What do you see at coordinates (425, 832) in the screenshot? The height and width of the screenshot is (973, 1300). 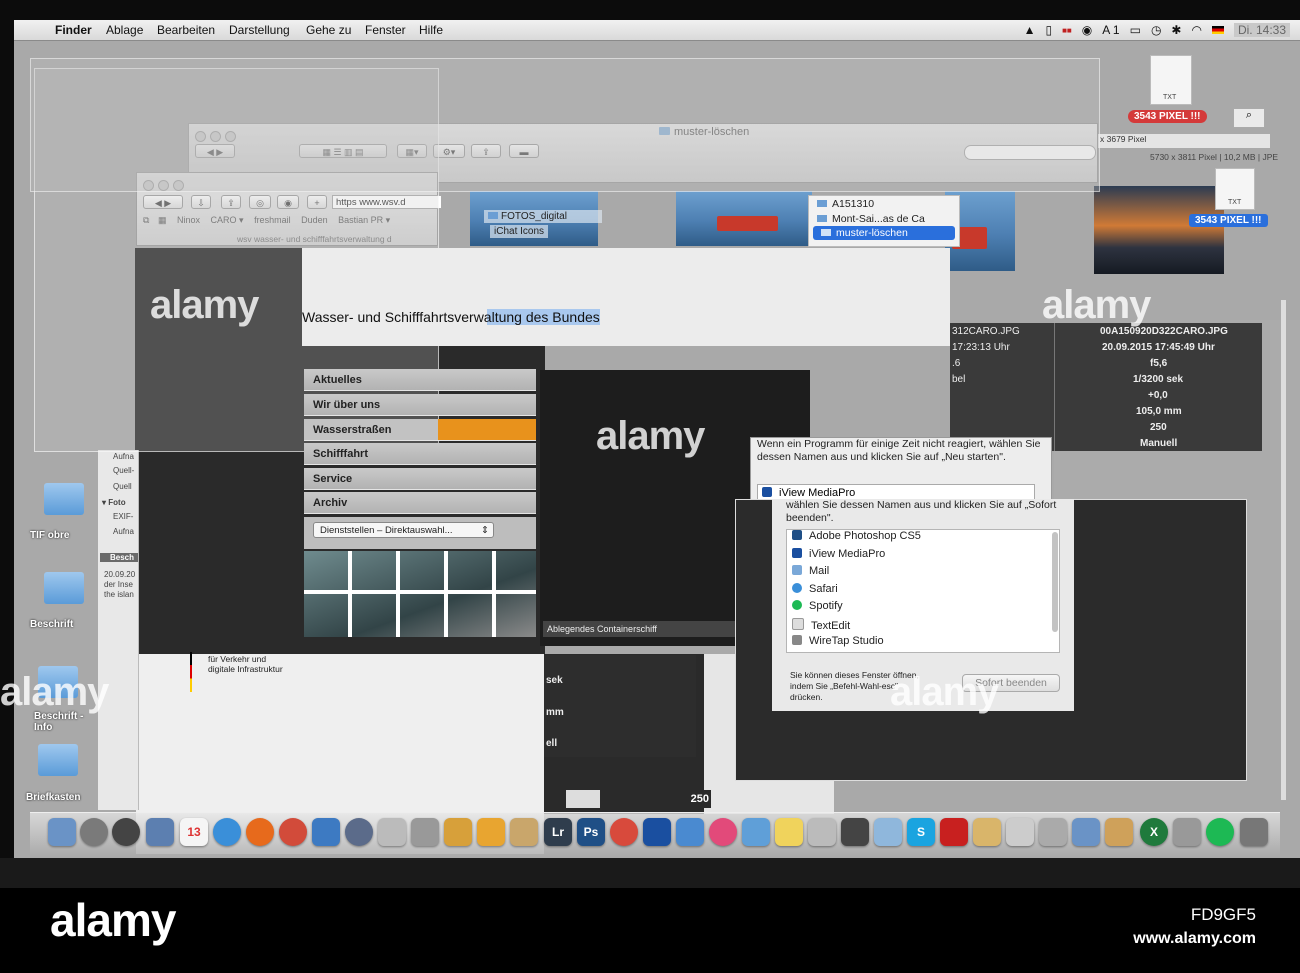 I see `pen-icon` at bounding box center [425, 832].